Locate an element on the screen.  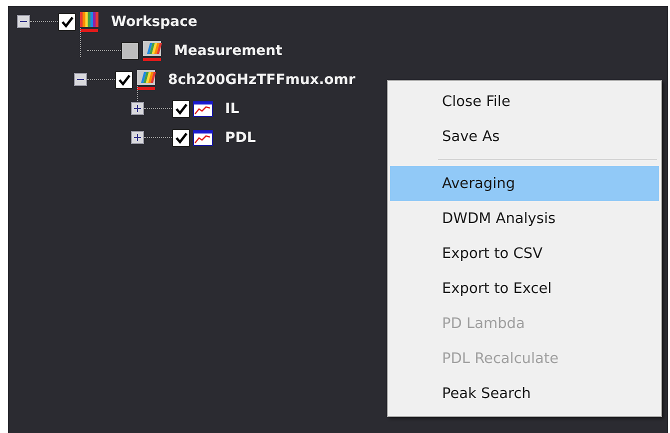
menu-item: Close File is located at coordinates (524, 101).